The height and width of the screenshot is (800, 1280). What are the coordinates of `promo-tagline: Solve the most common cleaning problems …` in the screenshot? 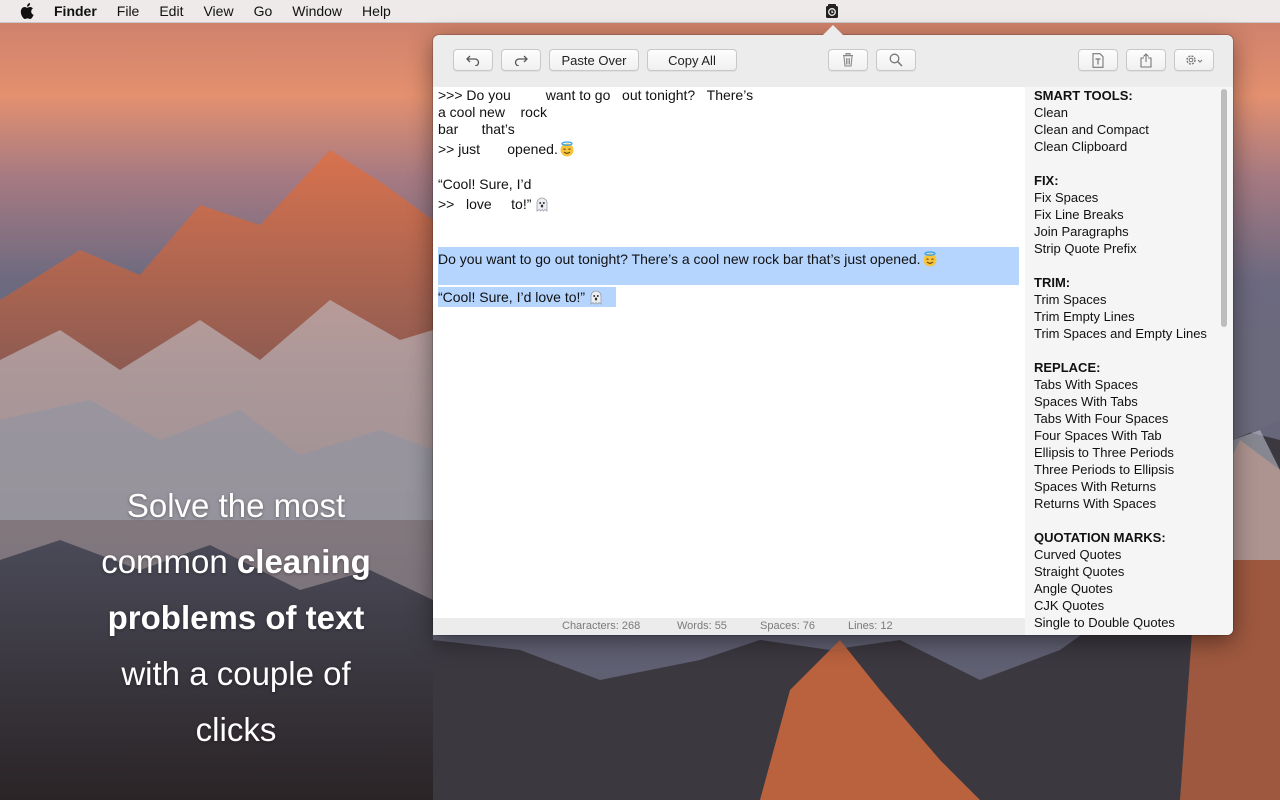 It's located at (236, 618).